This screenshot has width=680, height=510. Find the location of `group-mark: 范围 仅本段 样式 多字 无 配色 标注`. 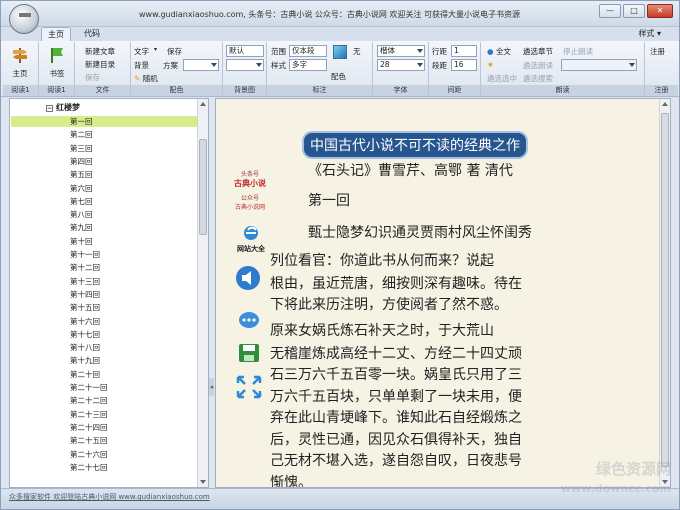

group-mark: 范围 仅本段 样式 多字 无 配色 标注 is located at coordinates (320, 69).